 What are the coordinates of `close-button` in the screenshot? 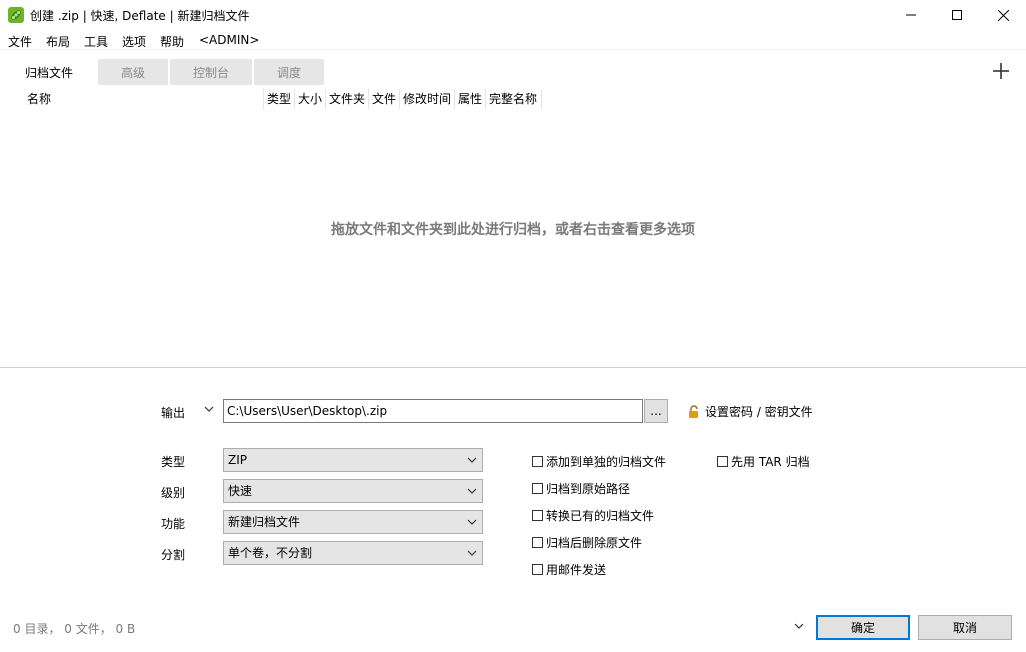 It's located at (1003, 15).